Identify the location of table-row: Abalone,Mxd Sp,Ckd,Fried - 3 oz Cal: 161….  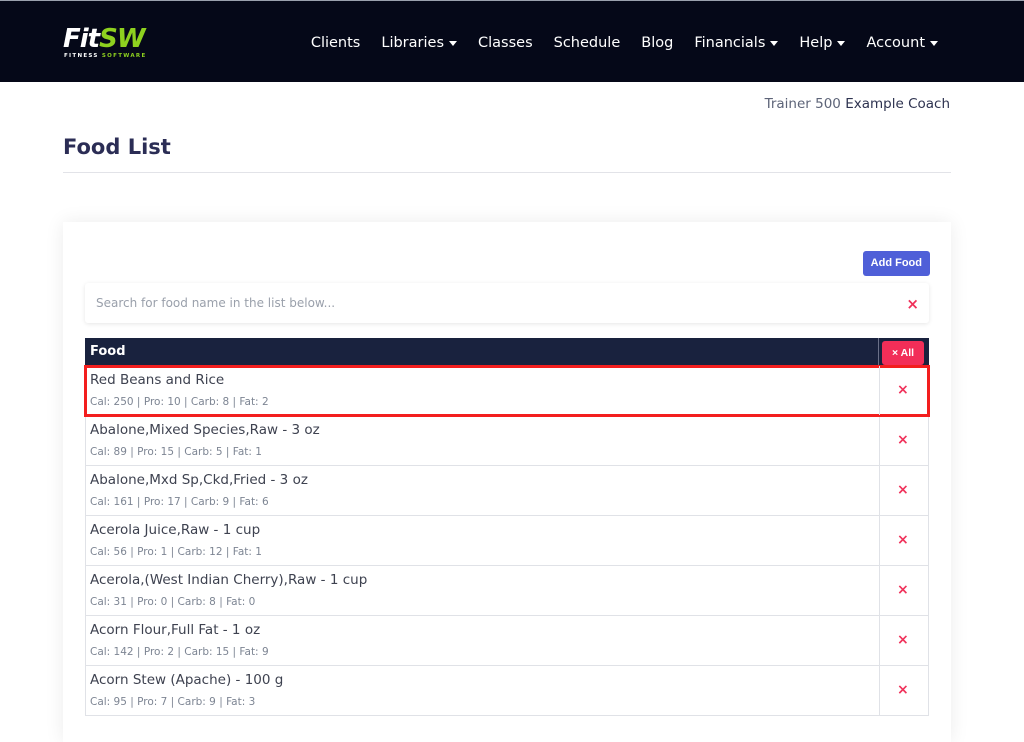
(507, 491).